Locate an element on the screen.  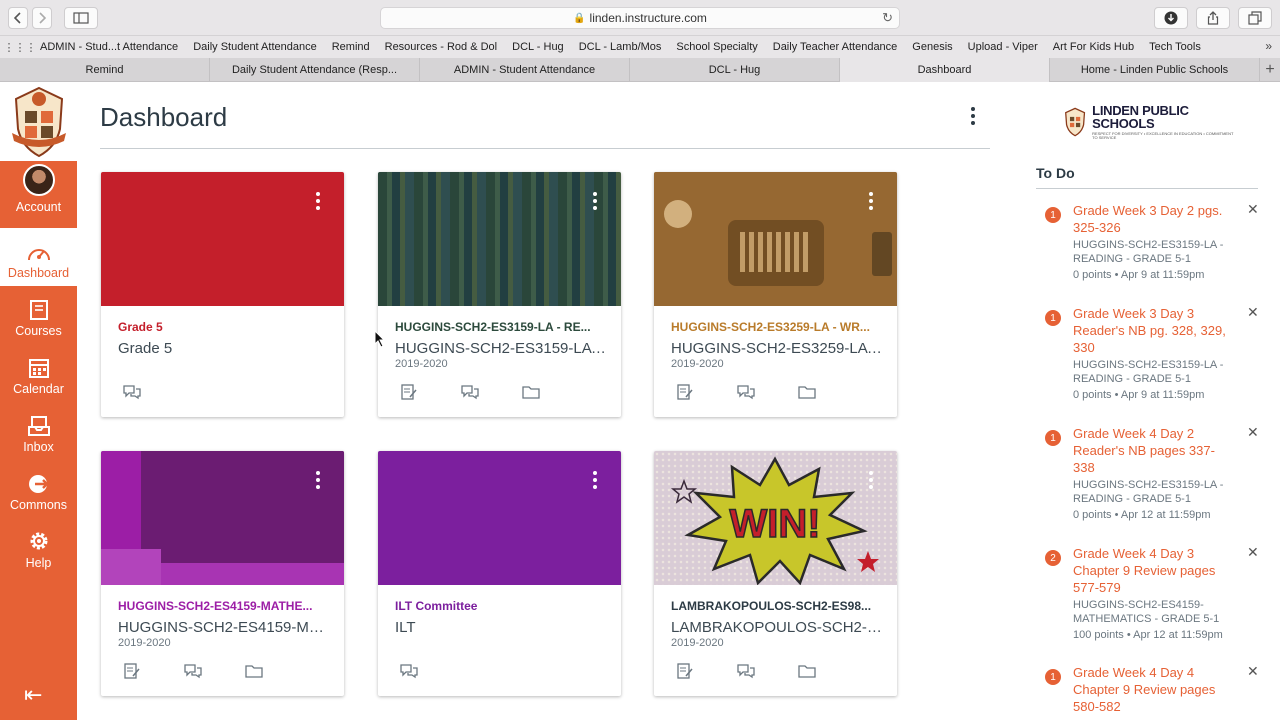
nav-account-label: Account is located at coordinates (38, 207).